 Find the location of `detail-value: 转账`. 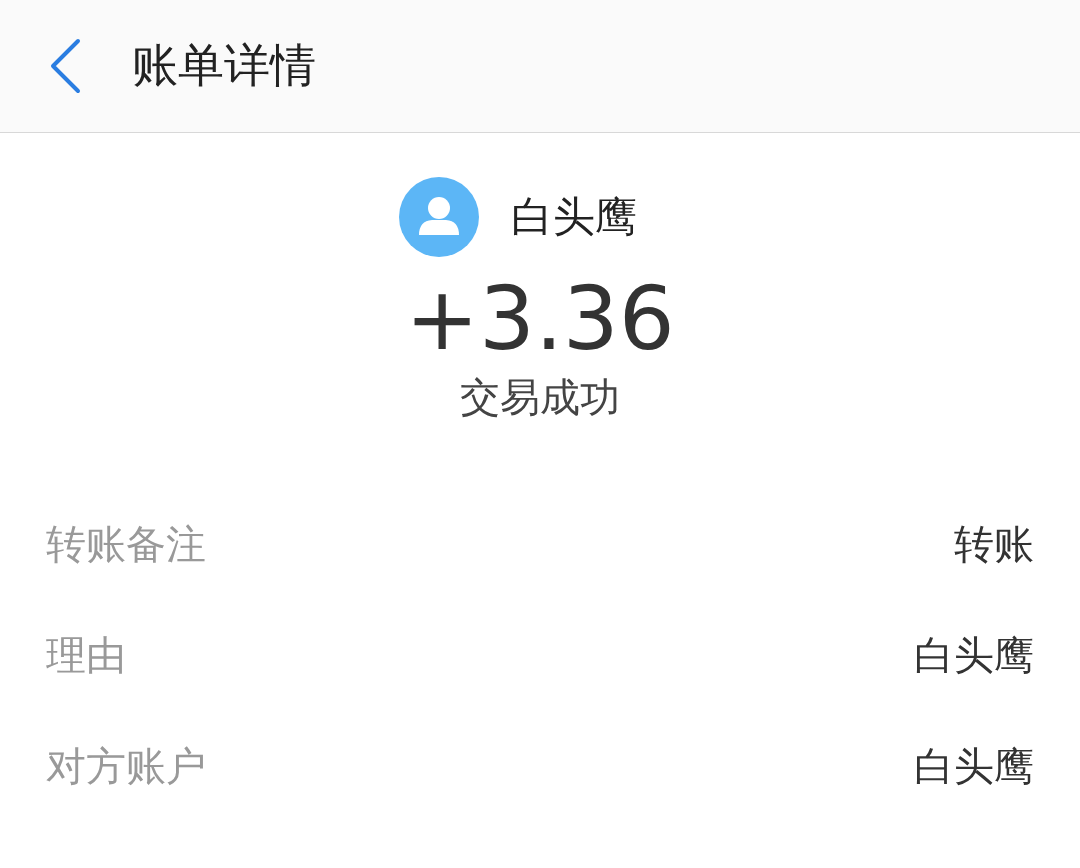

detail-value: 转账 is located at coordinates (994, 544).